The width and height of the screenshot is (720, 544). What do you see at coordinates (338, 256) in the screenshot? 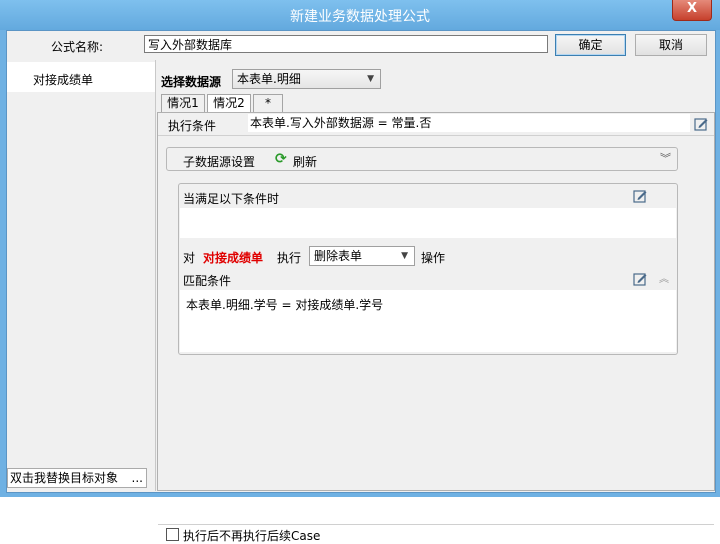
I see `action-select-value: 删除表单` at bounding box center [338, 256].